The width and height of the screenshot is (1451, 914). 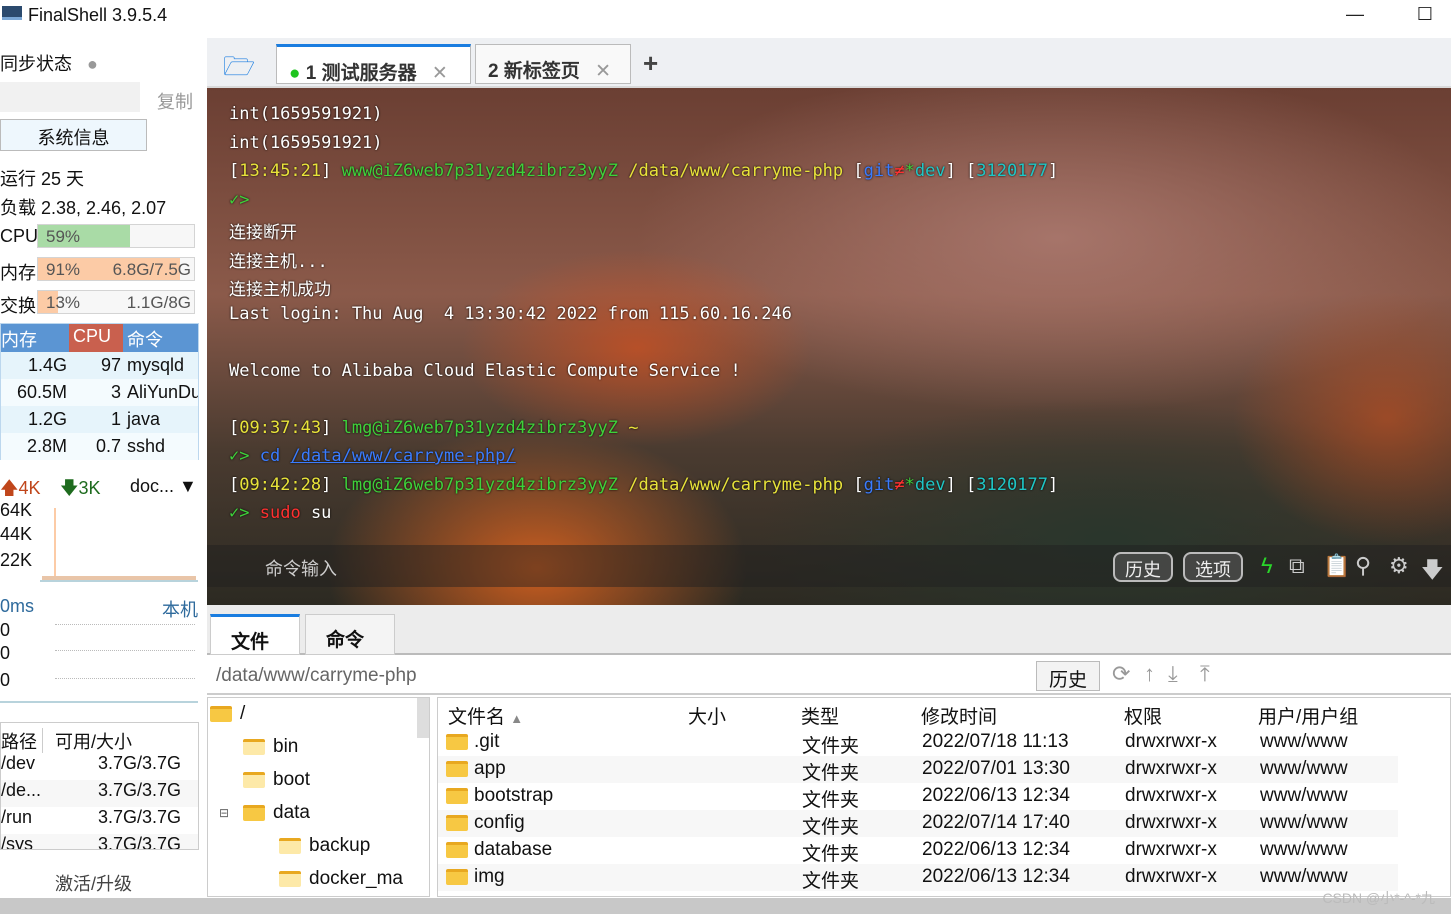 What do you see at coordinates (99, 793) in the screenshot?
I see `disk-row: /de... 3.7G/3.7G` at bounding box center [99, 793].